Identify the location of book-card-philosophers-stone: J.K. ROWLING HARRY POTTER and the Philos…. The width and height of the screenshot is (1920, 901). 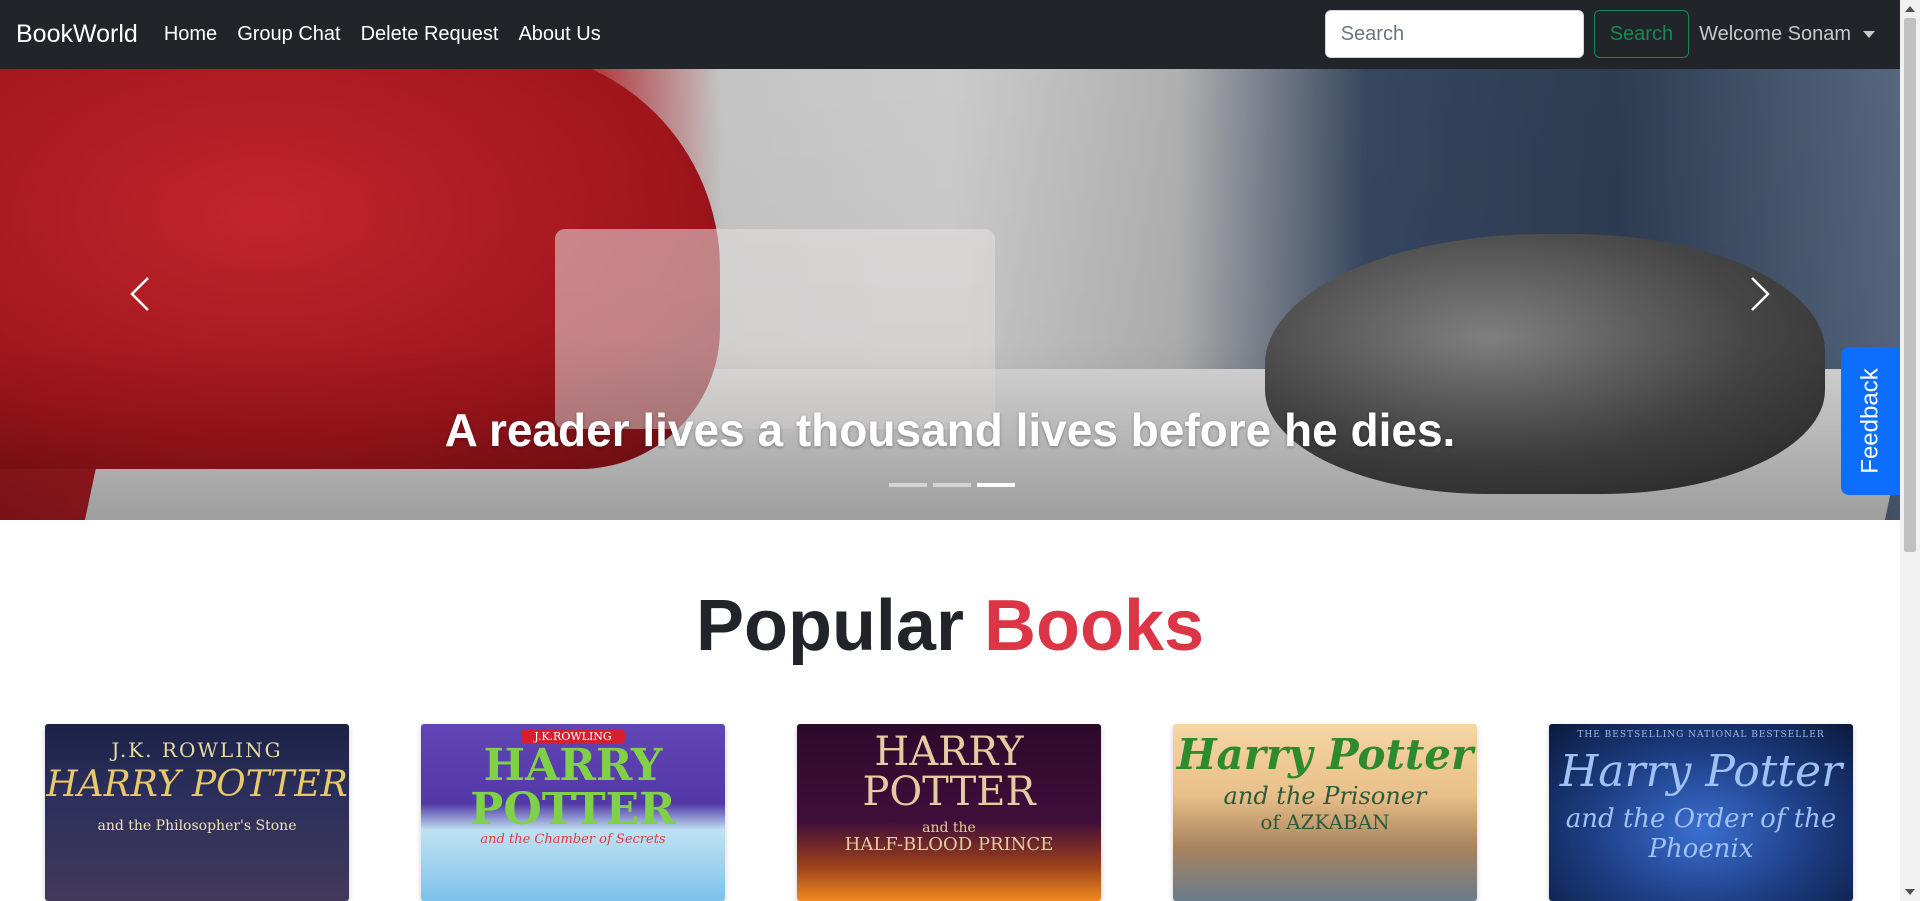
(197, 812).